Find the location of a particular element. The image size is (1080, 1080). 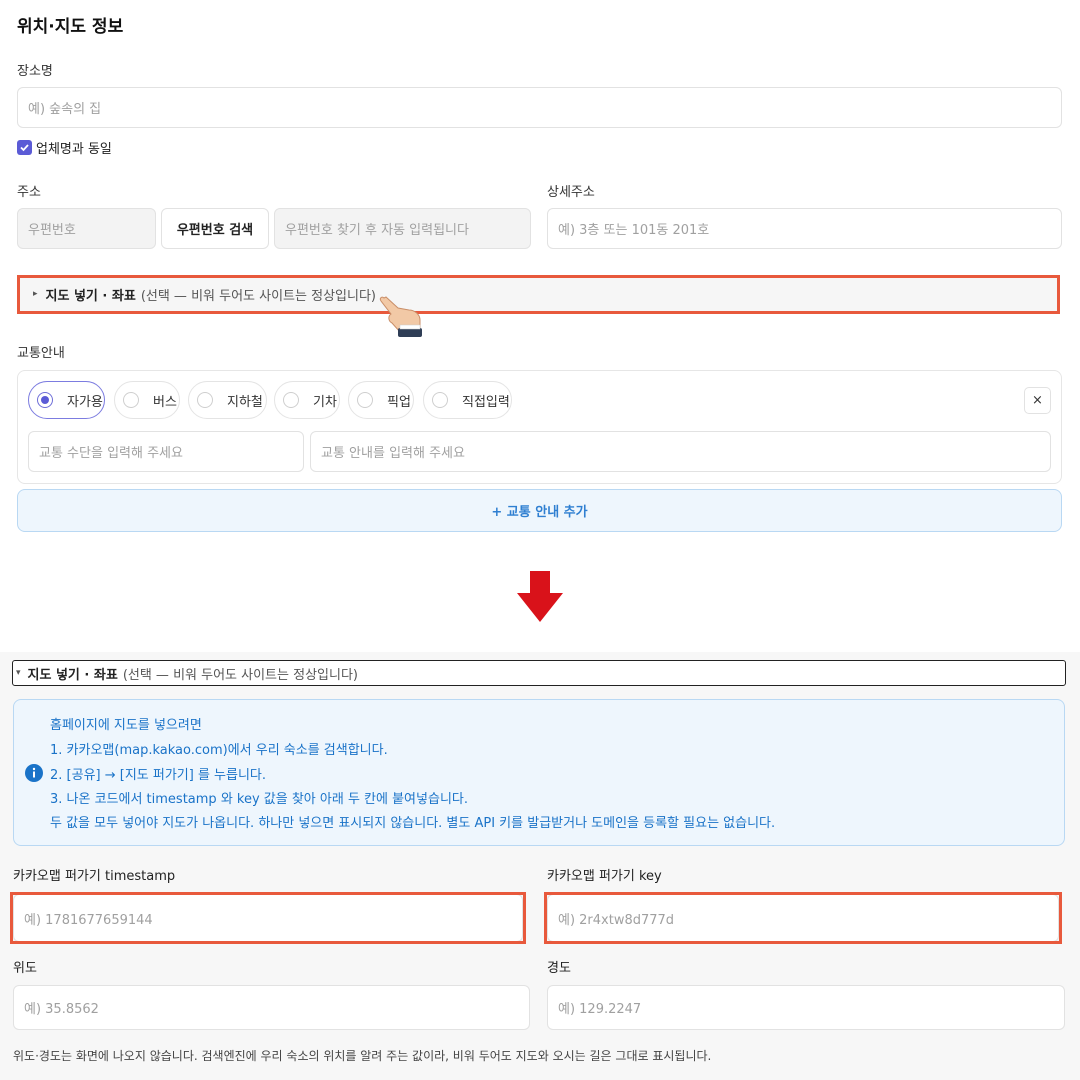

info-icon is located at coordinates (34, 773).